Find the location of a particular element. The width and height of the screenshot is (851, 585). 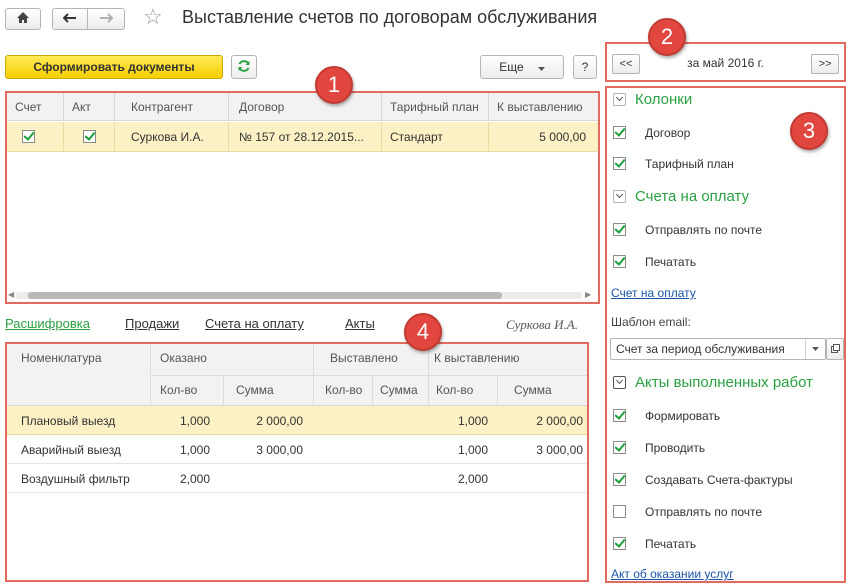

act-post-label: Проводить is located at coordinates (675, 448).